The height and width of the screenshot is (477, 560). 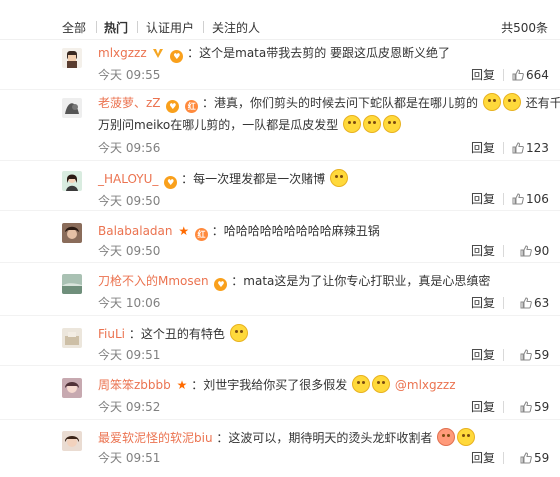 What do you see at coordinates (312, 437) in the screenshot?
I see `comment-text-line: 最爱软泥怪的软泥biu ：这波可以，期待明天的烫头龙虾收割者` at bounding box center [312, 437].